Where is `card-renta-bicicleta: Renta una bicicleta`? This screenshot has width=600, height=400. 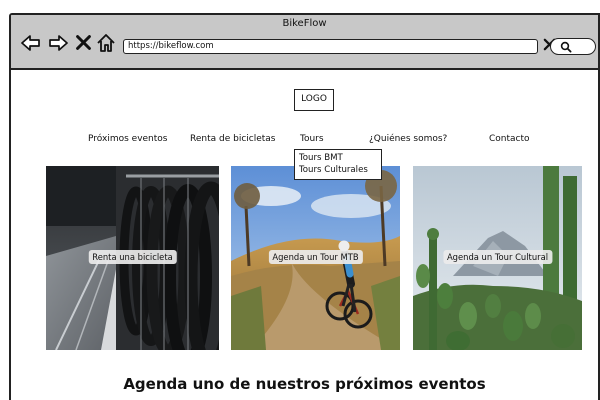 card-renta-bicicleta: Renta una bicicleta is located at coordinates (132, 258).